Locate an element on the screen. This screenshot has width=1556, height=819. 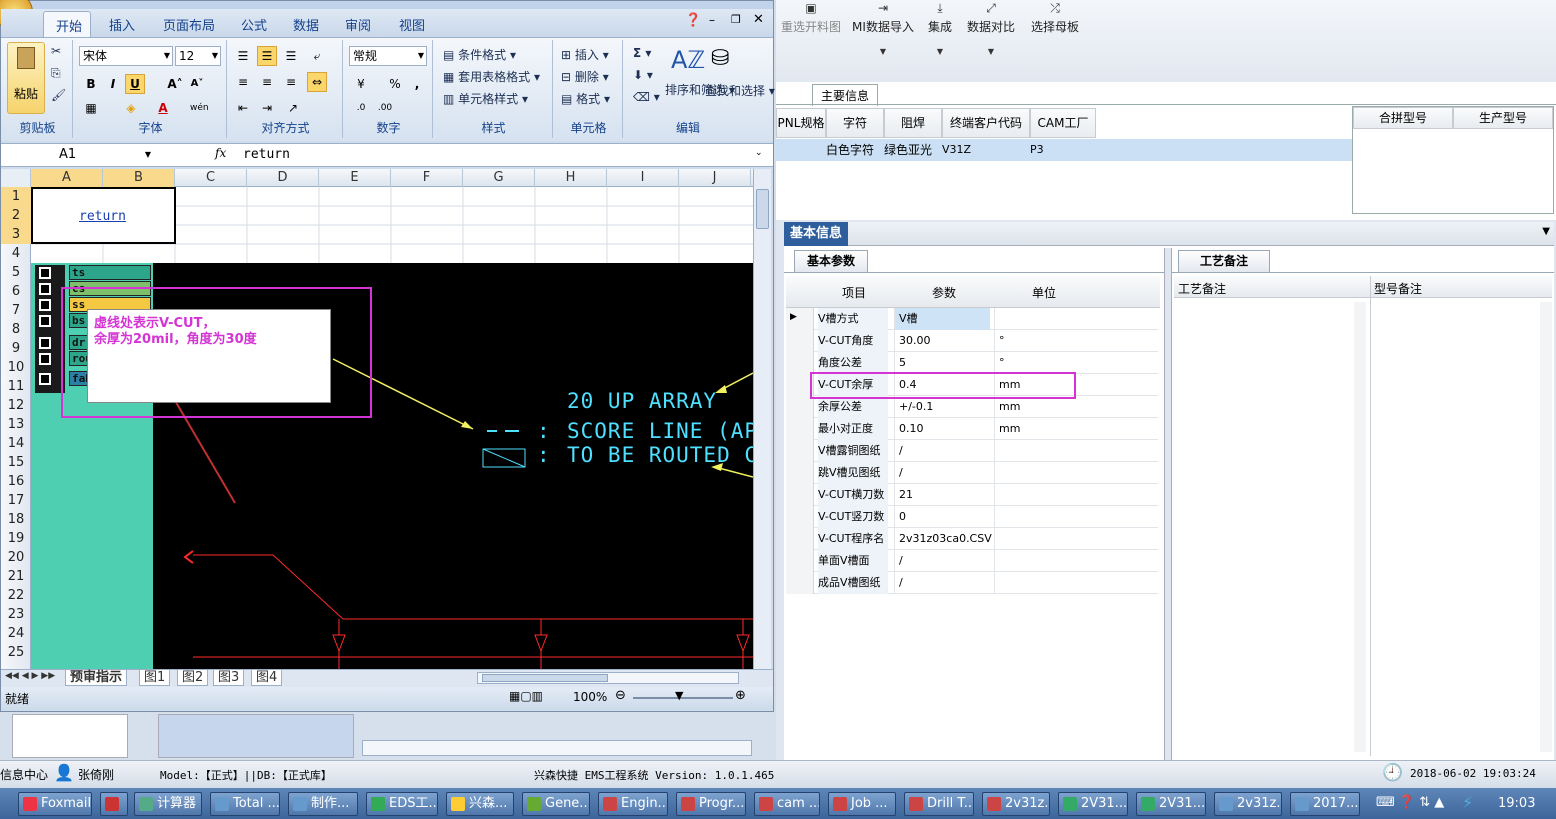
decrease-decimal-icon: .00 is located at coordinates (385, 108).